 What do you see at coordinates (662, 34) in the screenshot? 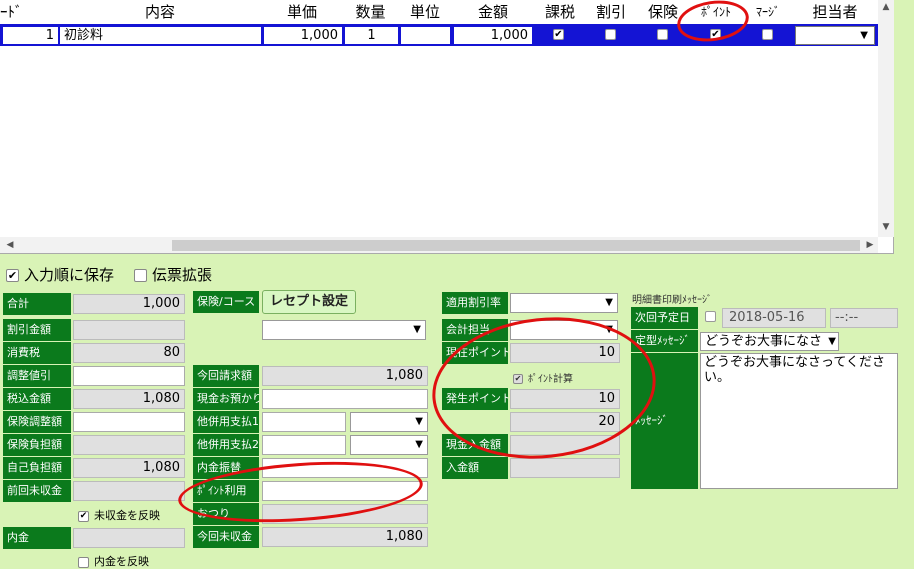
I see `row-insurance-checkbox` at bounding box center [662, 34].